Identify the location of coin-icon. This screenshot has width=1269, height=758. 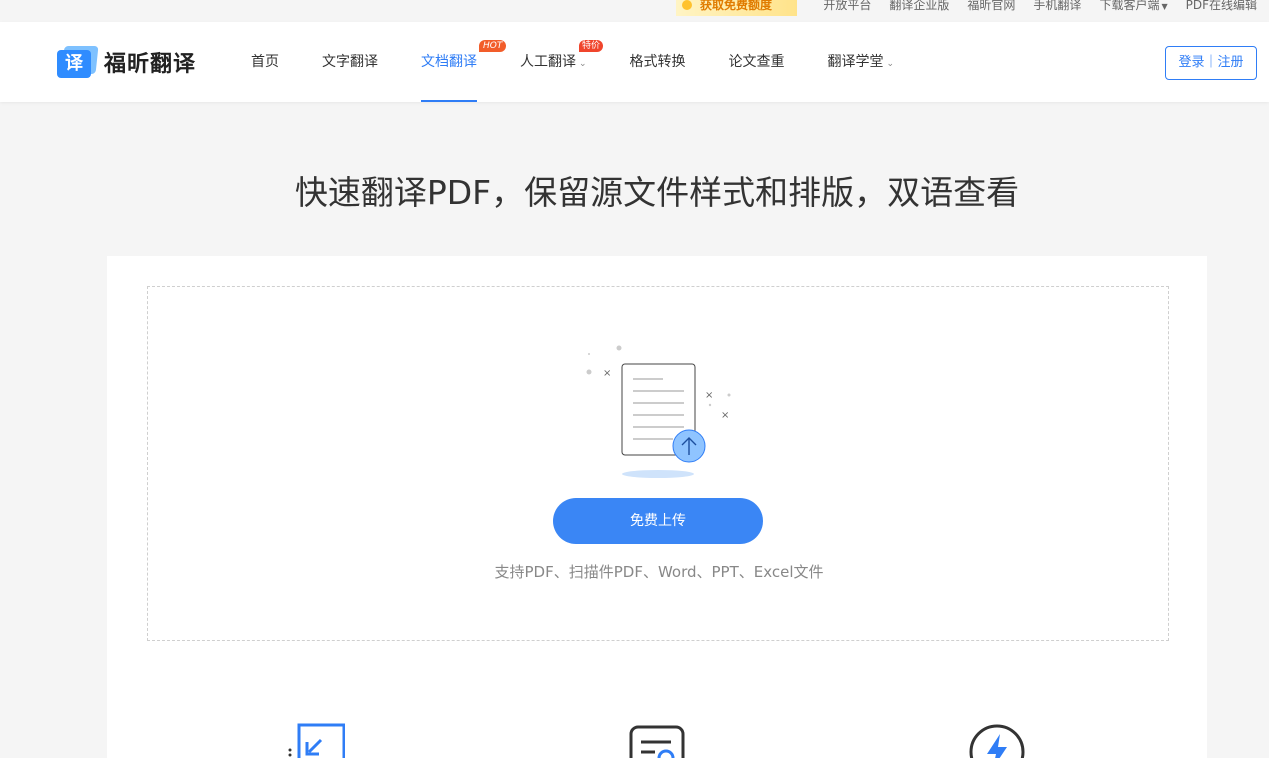
(687, 5).